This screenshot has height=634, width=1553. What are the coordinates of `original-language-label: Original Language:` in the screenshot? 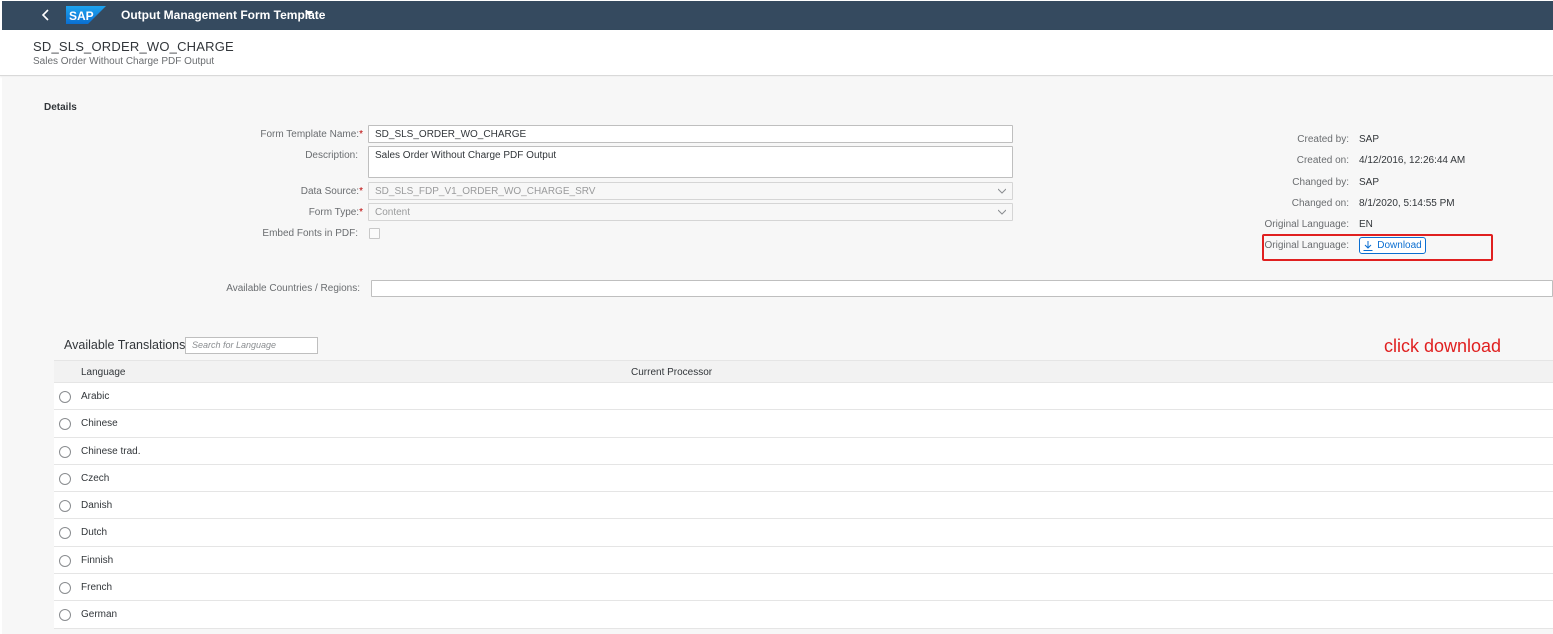 It's located at (1306, 224).